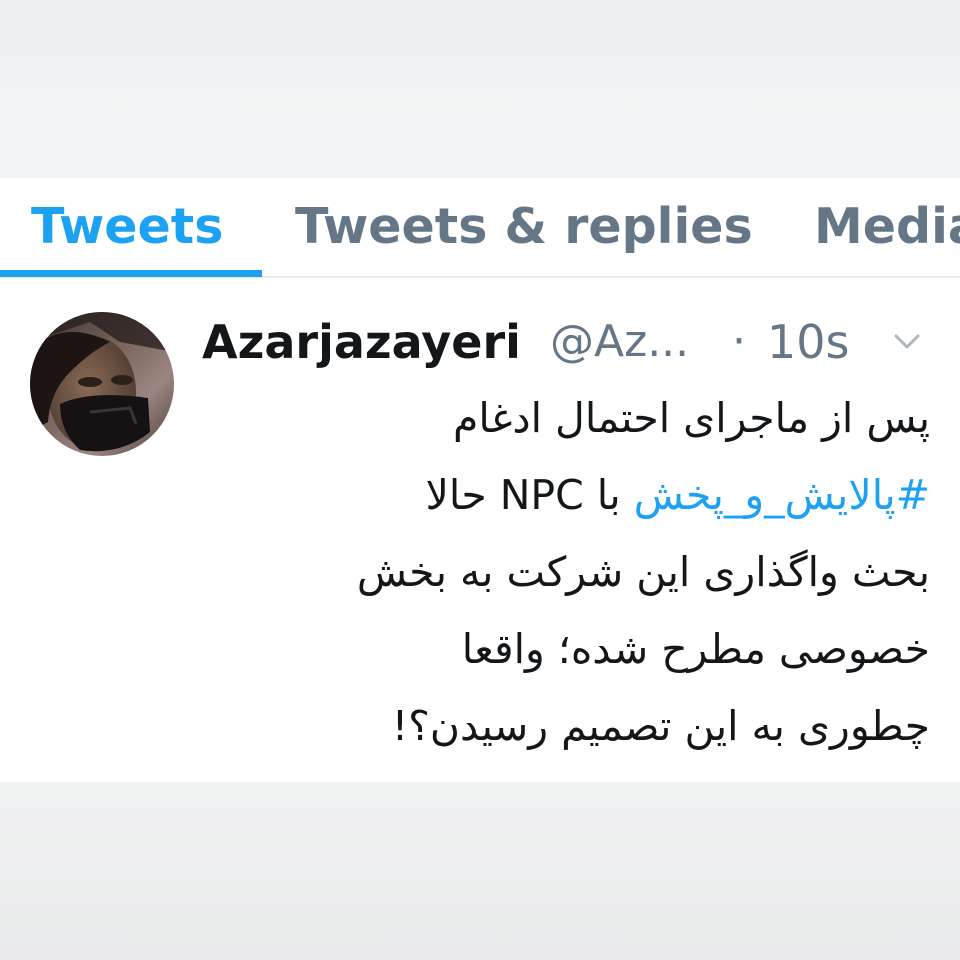  I want to click on tab-tweets-and-replies: Tweets & replies, so click(524, 227).